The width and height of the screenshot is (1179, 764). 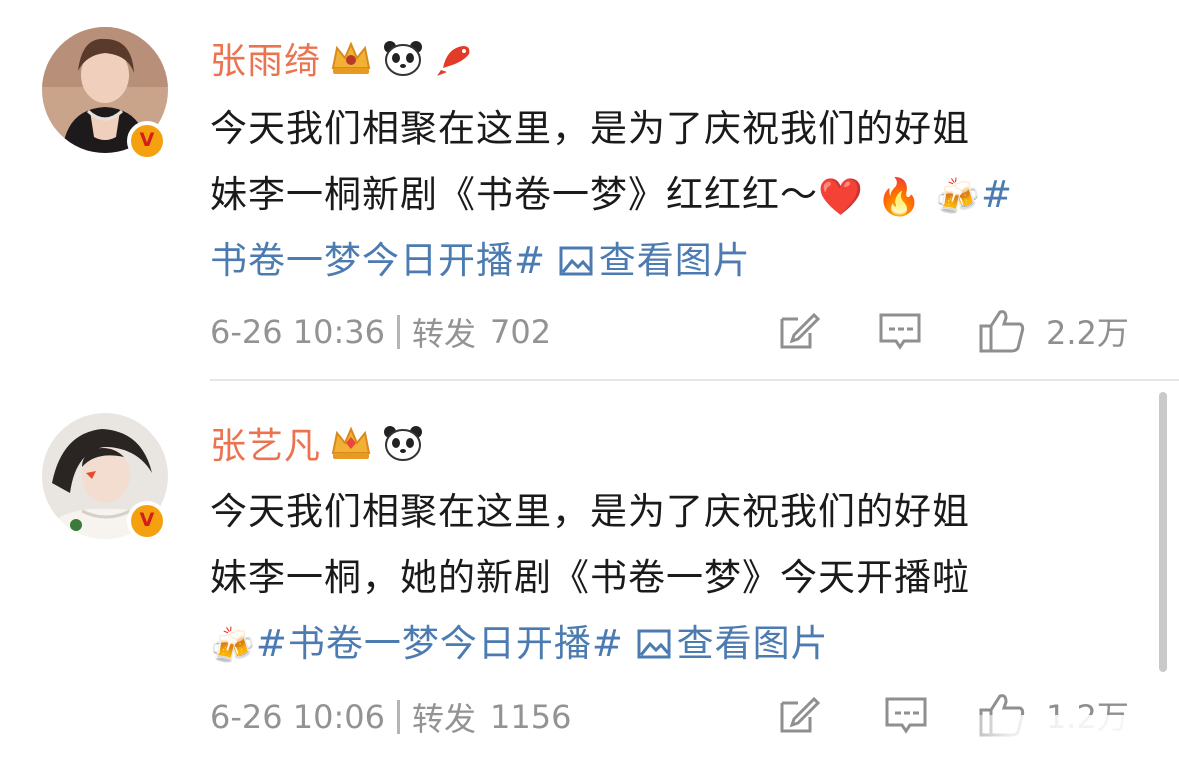 What do you see at coordinates (531, 717) in the screenshot?
I see `repost-count: 1156` at bounding box center [531, 717].